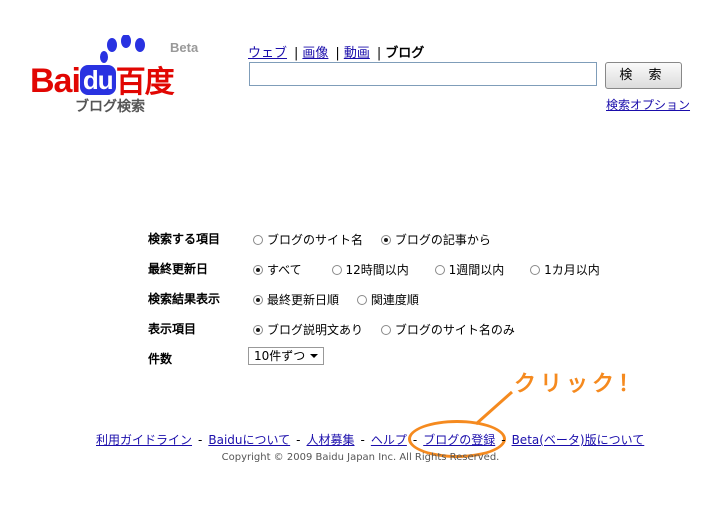  I want to click on option-label-sort: 検索結果表示, so click(184, 299).